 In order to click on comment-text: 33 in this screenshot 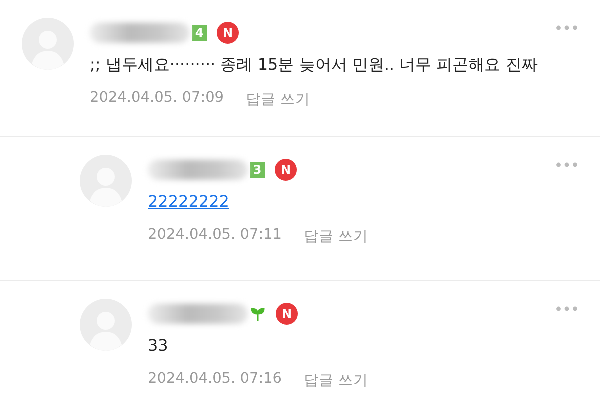, I will do `click(158, 346)`.